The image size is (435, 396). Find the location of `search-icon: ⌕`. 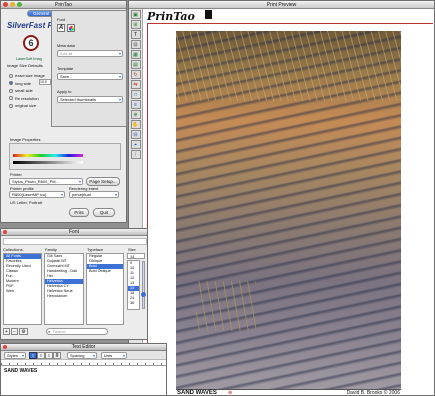

search-icon: ⌕ is located at coordinates (49, 331).